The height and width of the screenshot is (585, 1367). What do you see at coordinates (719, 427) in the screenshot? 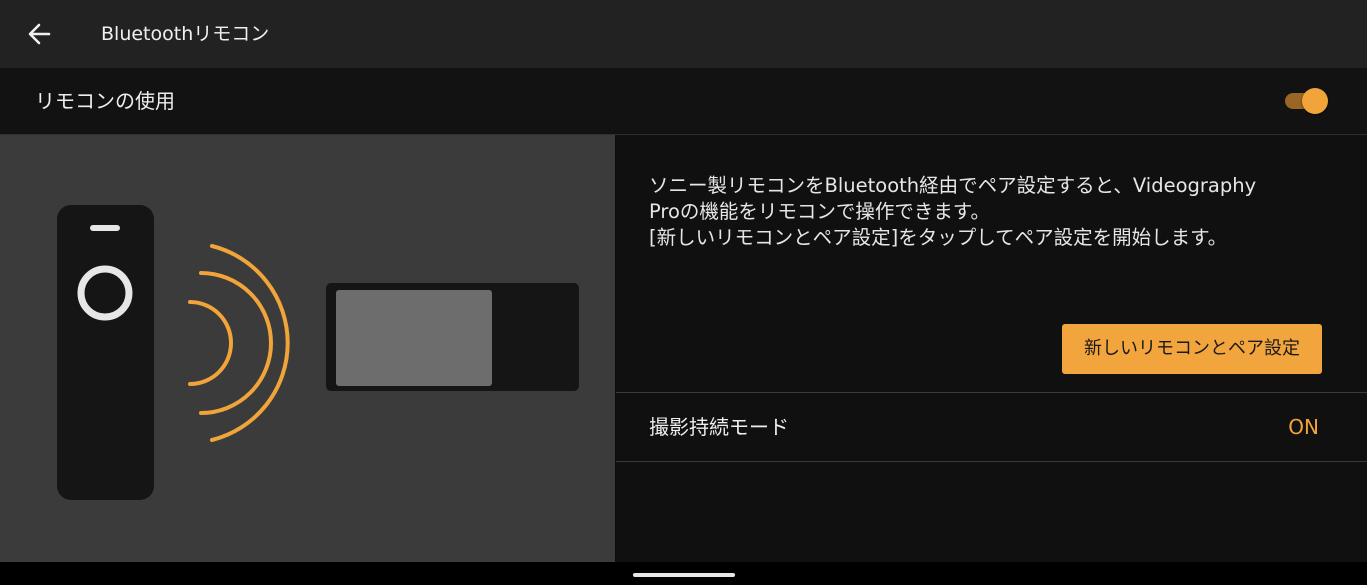
I see `continuous-mode-label: 撮影持続モード` at bounding box center [719, 427].